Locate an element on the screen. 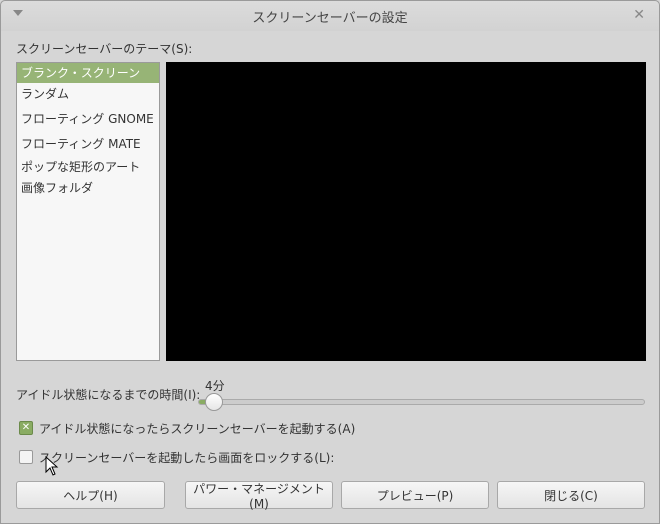 The width and height of the screenshot is (660, 524). close-button: 閉じる(C) is located at coordinates (571, 495).